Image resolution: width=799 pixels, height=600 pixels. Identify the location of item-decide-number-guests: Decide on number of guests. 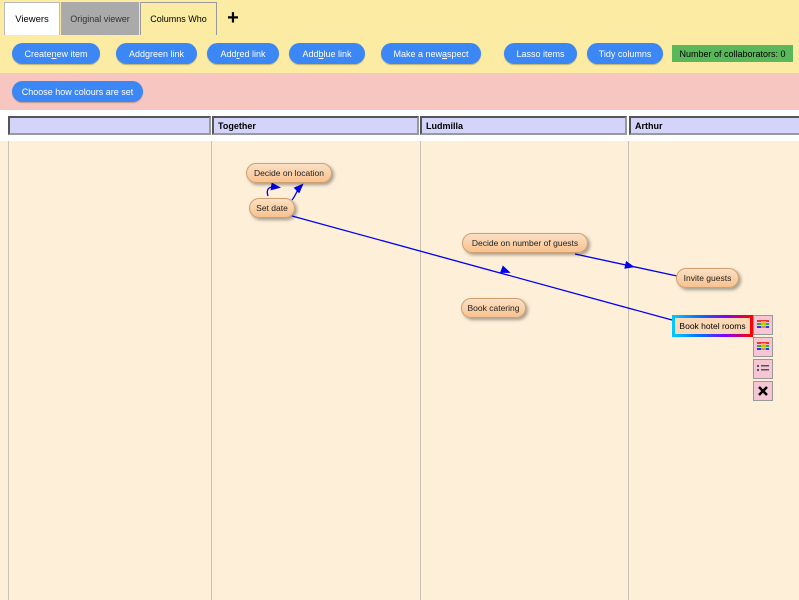
(525, 243).